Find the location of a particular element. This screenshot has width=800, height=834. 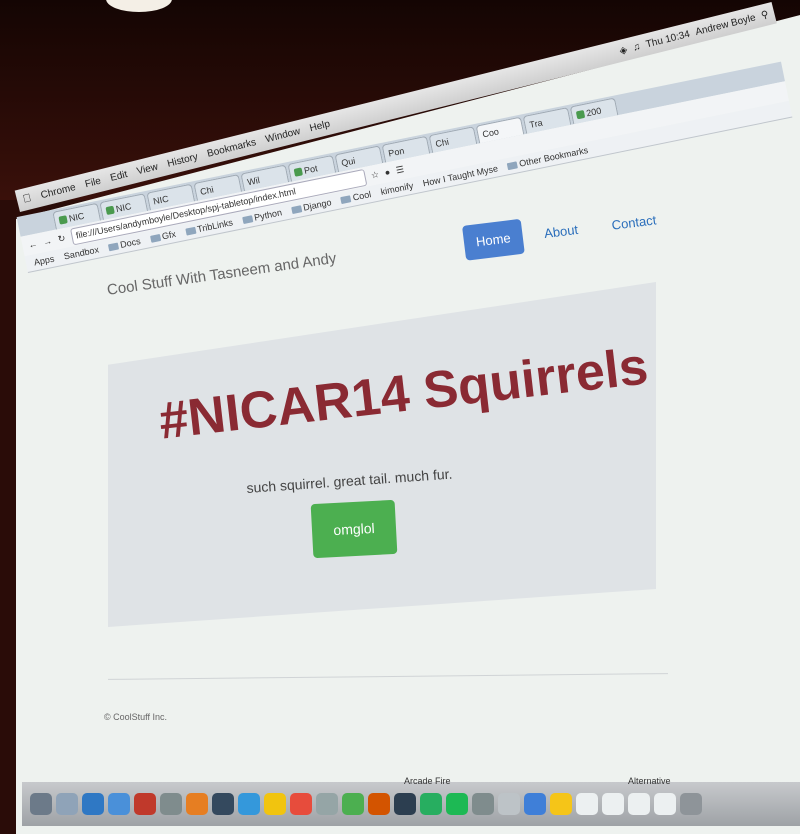

site-brand: Cool Stuff With Tasneem and Andy is located at coordinates (221, 274).